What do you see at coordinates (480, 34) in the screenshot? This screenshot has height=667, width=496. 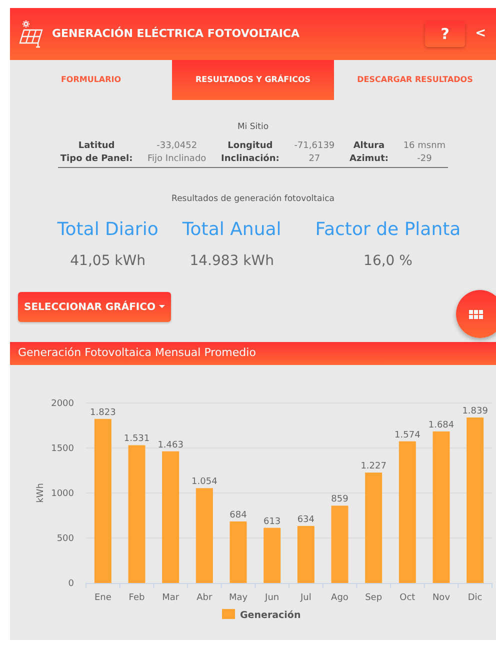 I see `back-button: <` at bounding box center [480, 34].